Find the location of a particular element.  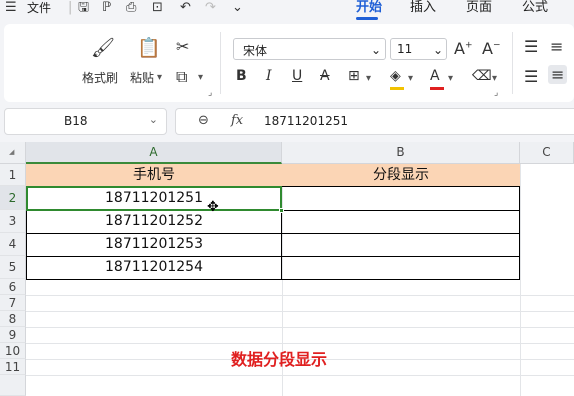

clear-format-icon: ⌫ is located at coordinates (482, 76).